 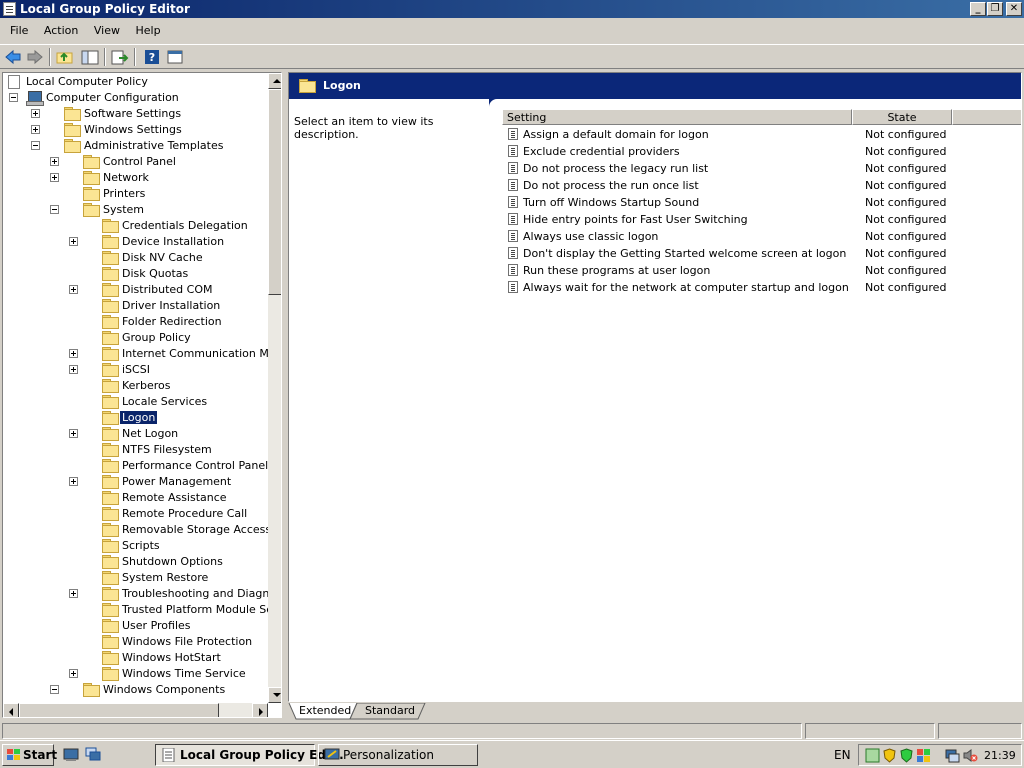 I want to click on menu-help: Help, so click(x=147, y=30).